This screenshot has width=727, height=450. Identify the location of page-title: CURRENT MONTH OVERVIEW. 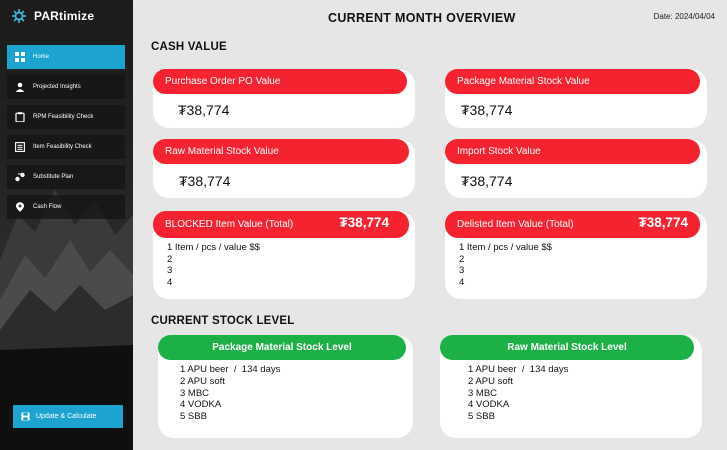
(422, 18).